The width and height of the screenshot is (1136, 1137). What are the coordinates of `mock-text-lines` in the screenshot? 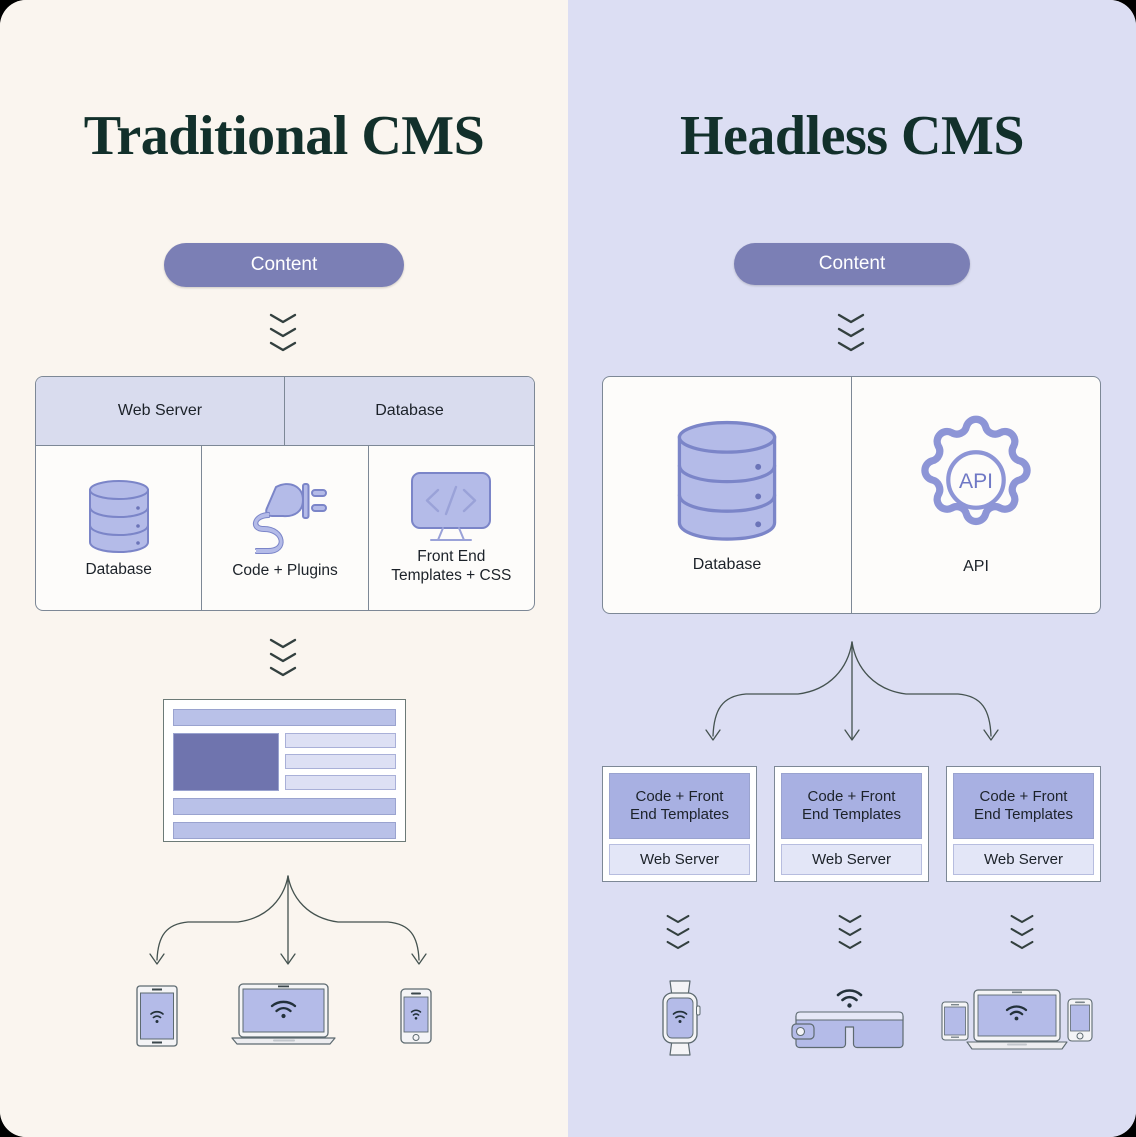 It's located at (340, 762).